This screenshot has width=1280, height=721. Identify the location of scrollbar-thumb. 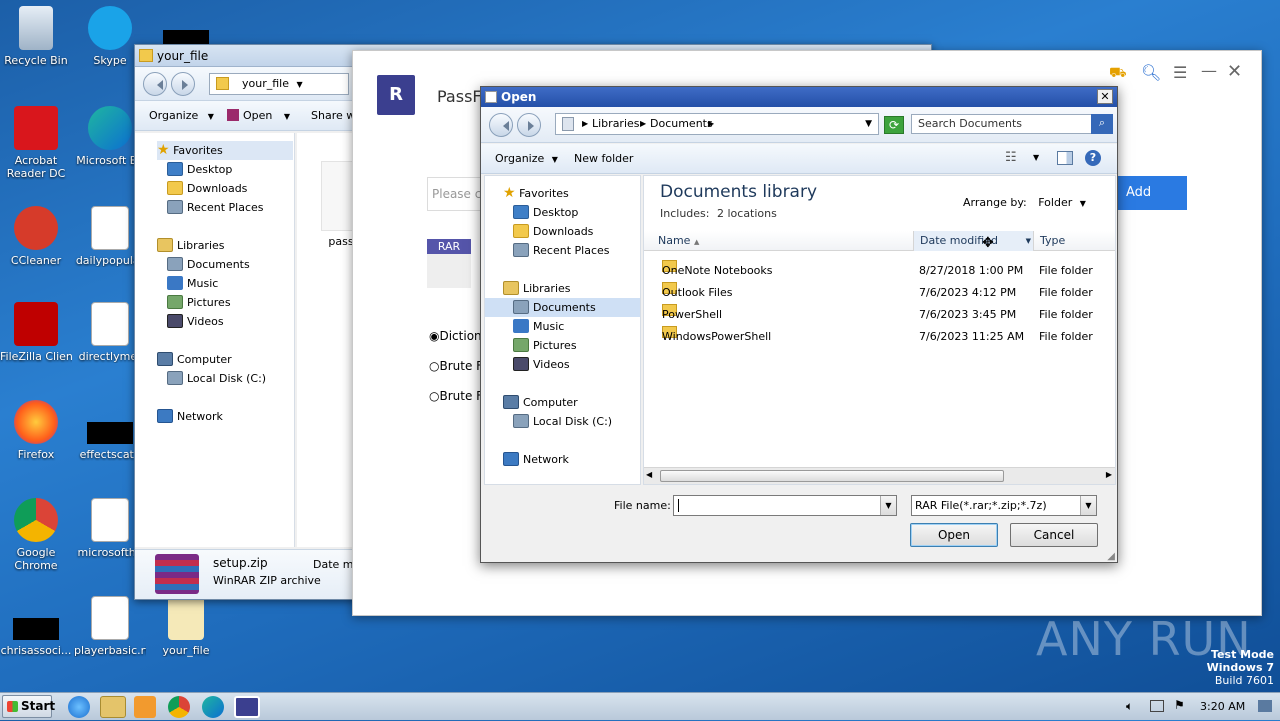
(832, 476).